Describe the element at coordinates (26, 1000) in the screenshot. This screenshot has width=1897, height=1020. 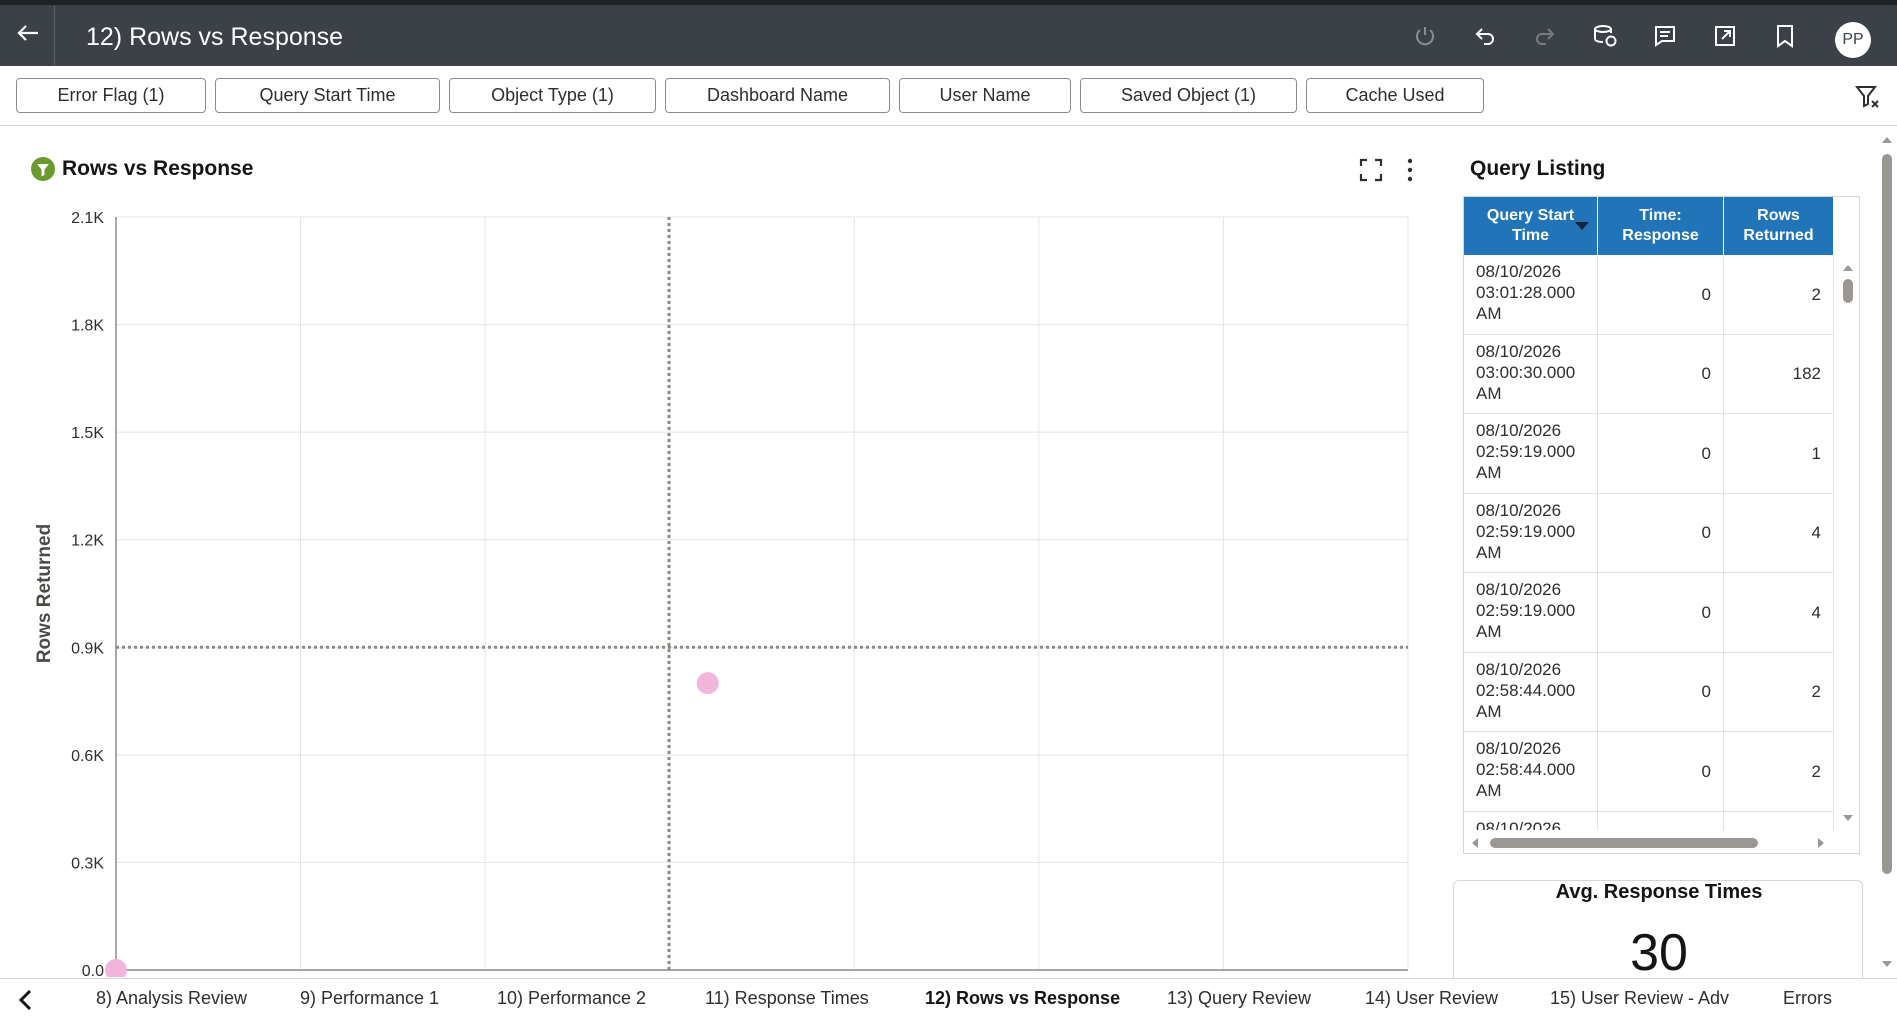
I see `tabs-prev-button` at that location.